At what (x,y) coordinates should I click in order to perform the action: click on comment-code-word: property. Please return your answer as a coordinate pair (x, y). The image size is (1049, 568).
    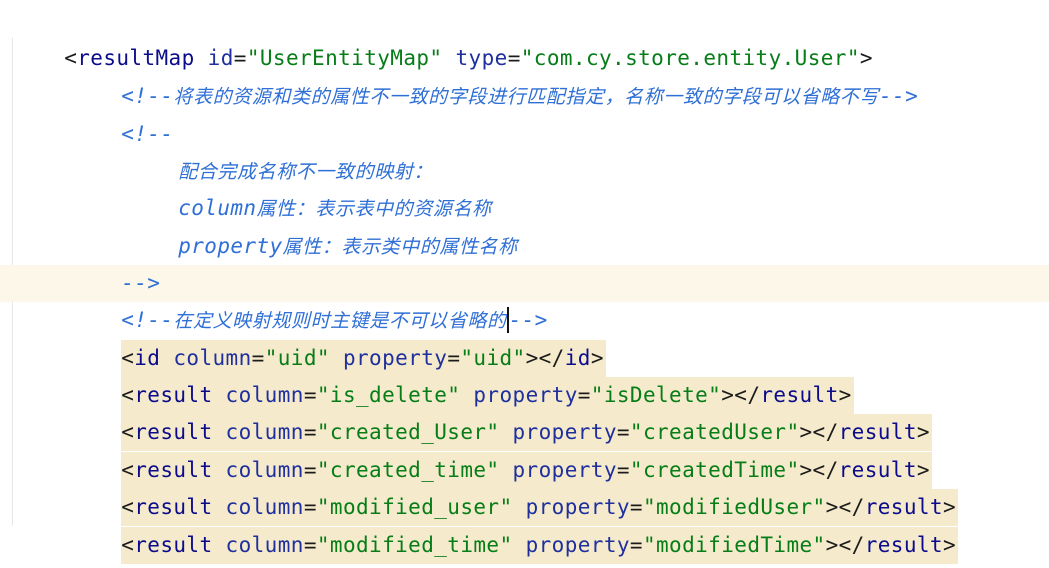
    Looking at the image, I should click on (230, 246).